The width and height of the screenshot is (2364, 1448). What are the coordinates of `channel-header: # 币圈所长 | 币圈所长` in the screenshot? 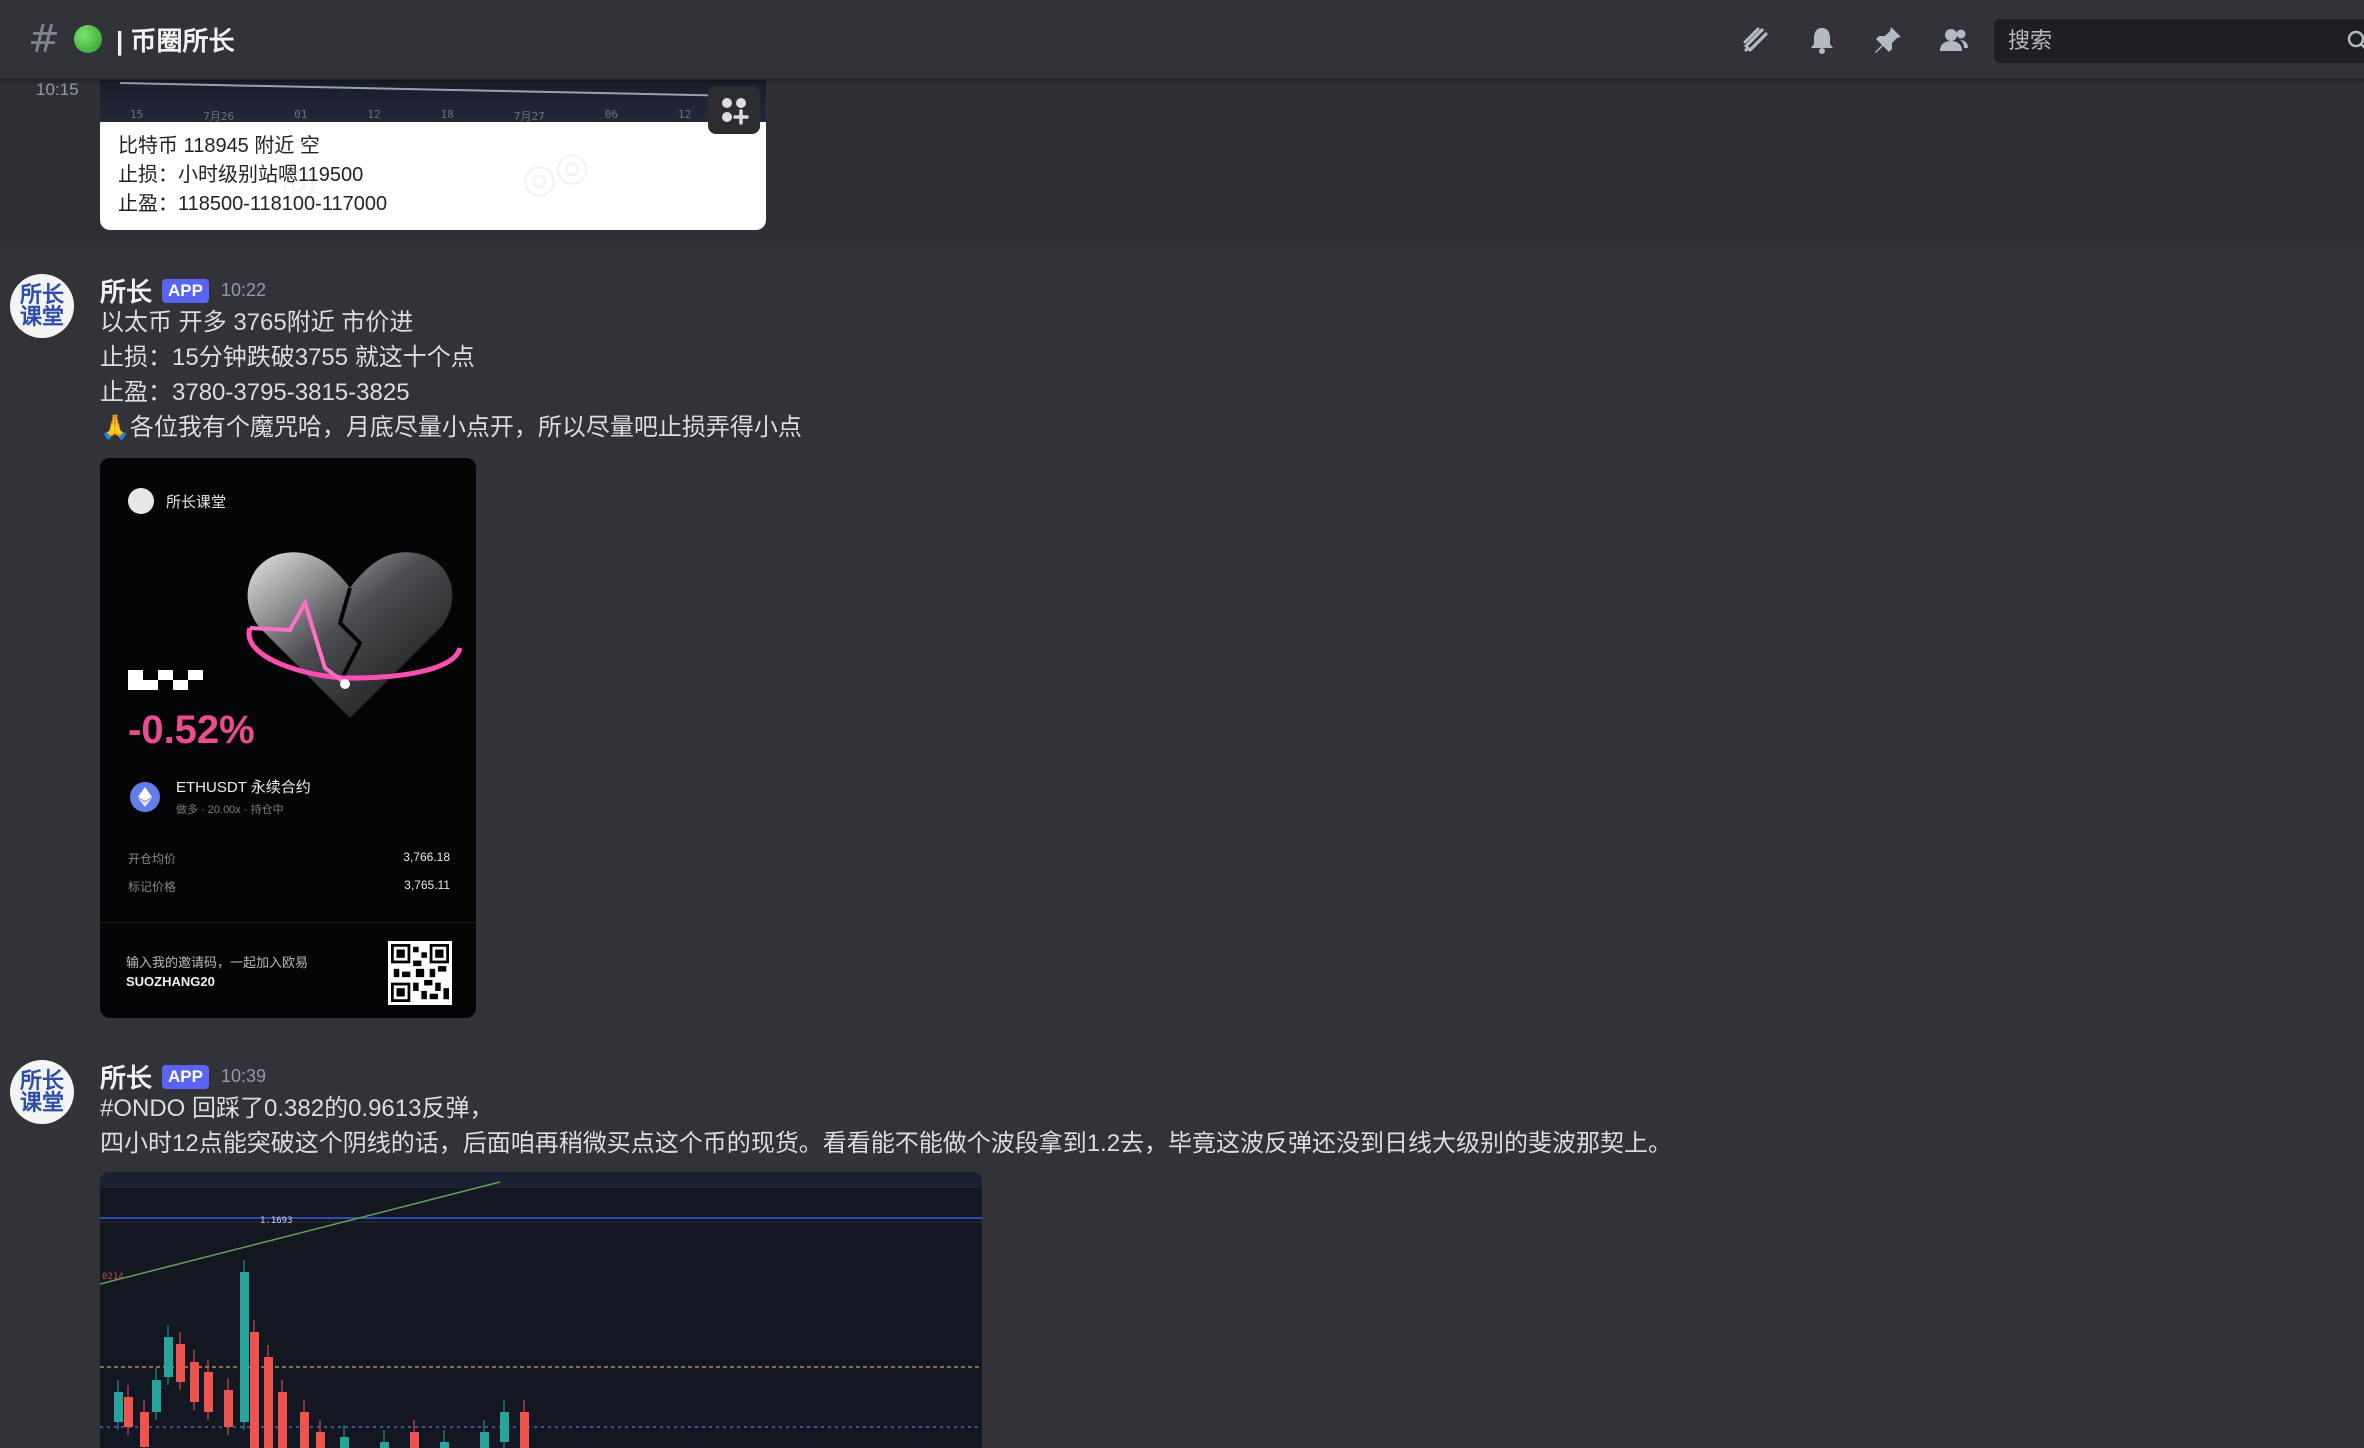 It's located at (1182, 40).